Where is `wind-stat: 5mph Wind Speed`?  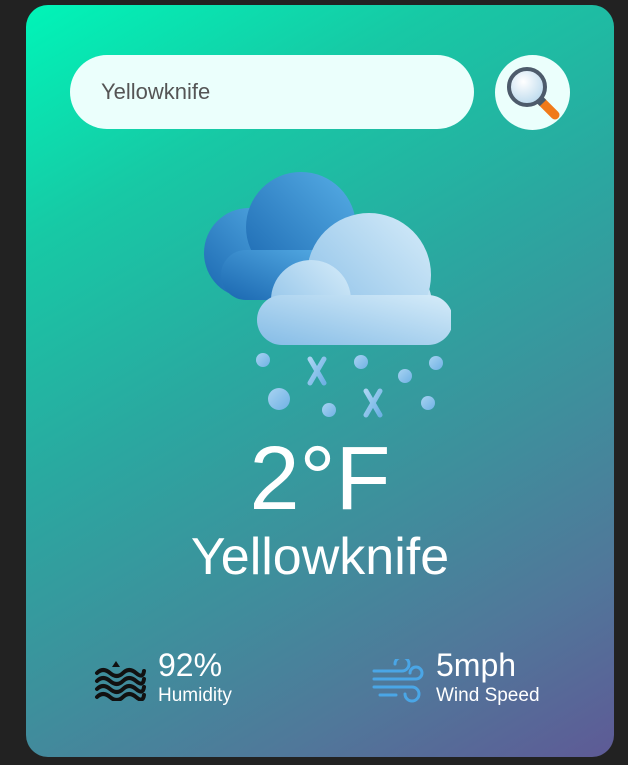
wind-stat: 5mph Wind Speed is located at coordinates (482, 680).